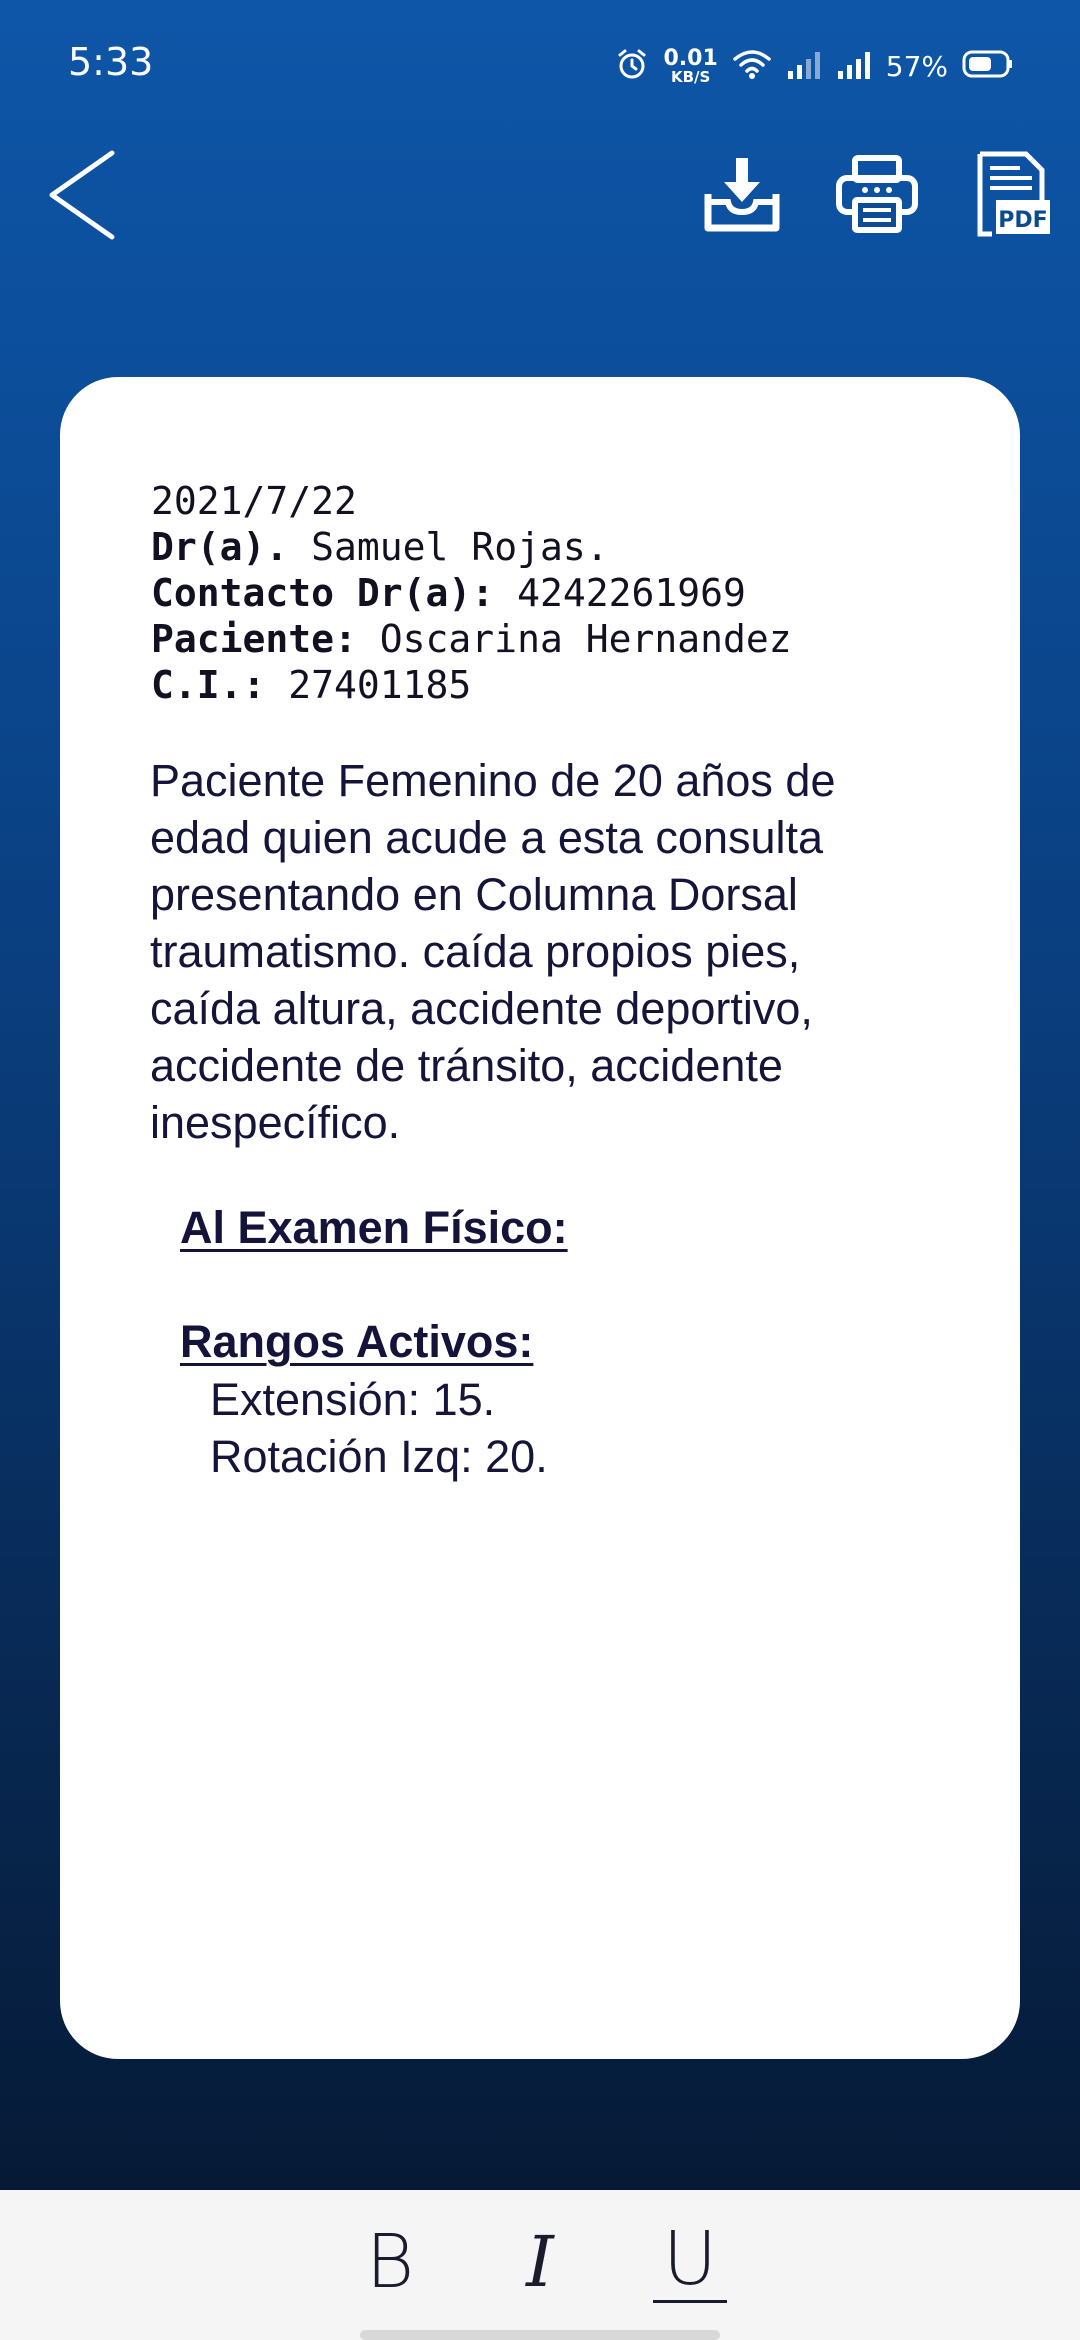 The width and height of the screenshot is (1080, 2340). I want to click on back-arrow-icon, so click(82, 195).